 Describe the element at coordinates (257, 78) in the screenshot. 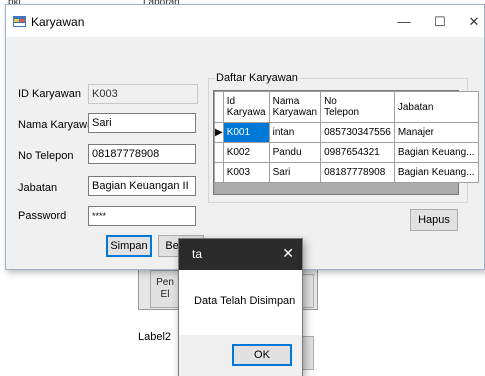

I see `group-title: Daftar Karyawan` at that location.